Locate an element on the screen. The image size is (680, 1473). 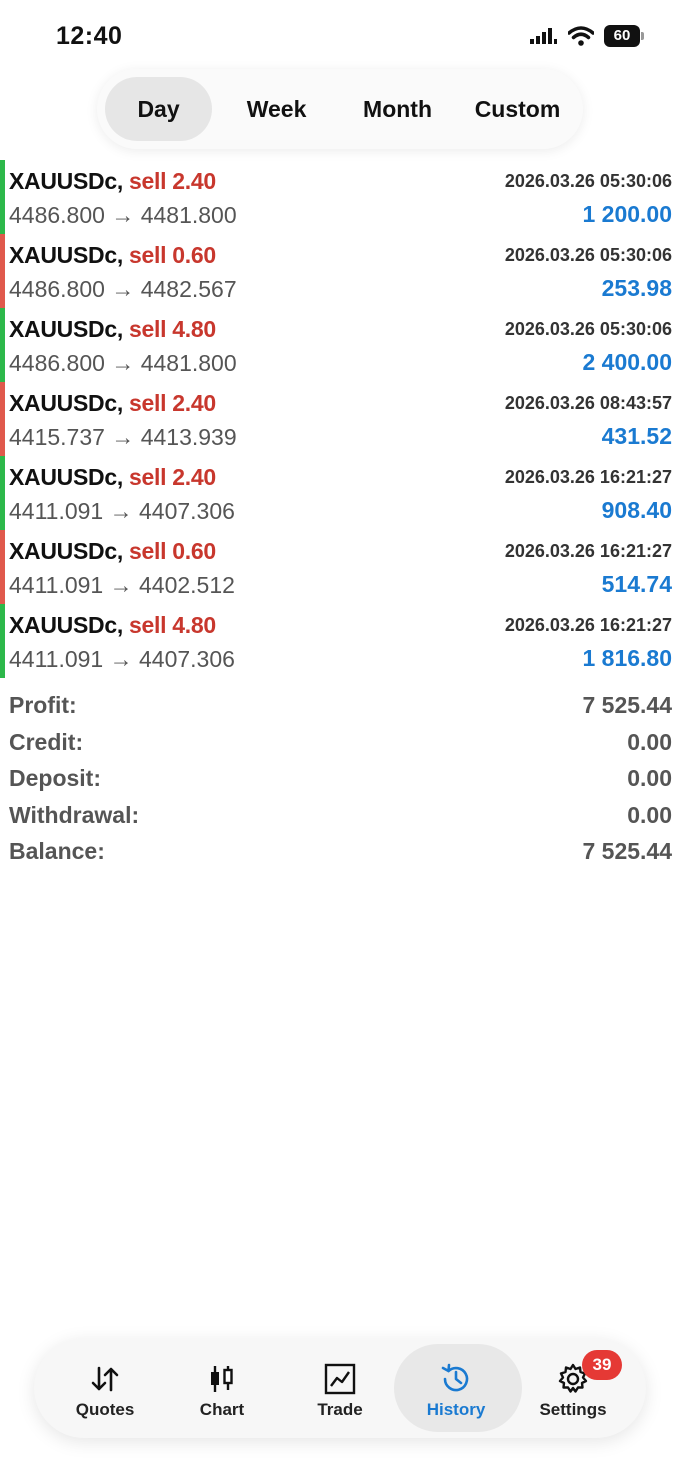
deal-profit: 431.52 is located at coordinates (636, 436).